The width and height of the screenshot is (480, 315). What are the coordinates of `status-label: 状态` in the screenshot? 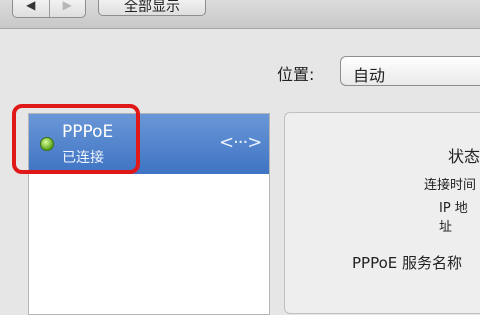 It's located at (464, 156).